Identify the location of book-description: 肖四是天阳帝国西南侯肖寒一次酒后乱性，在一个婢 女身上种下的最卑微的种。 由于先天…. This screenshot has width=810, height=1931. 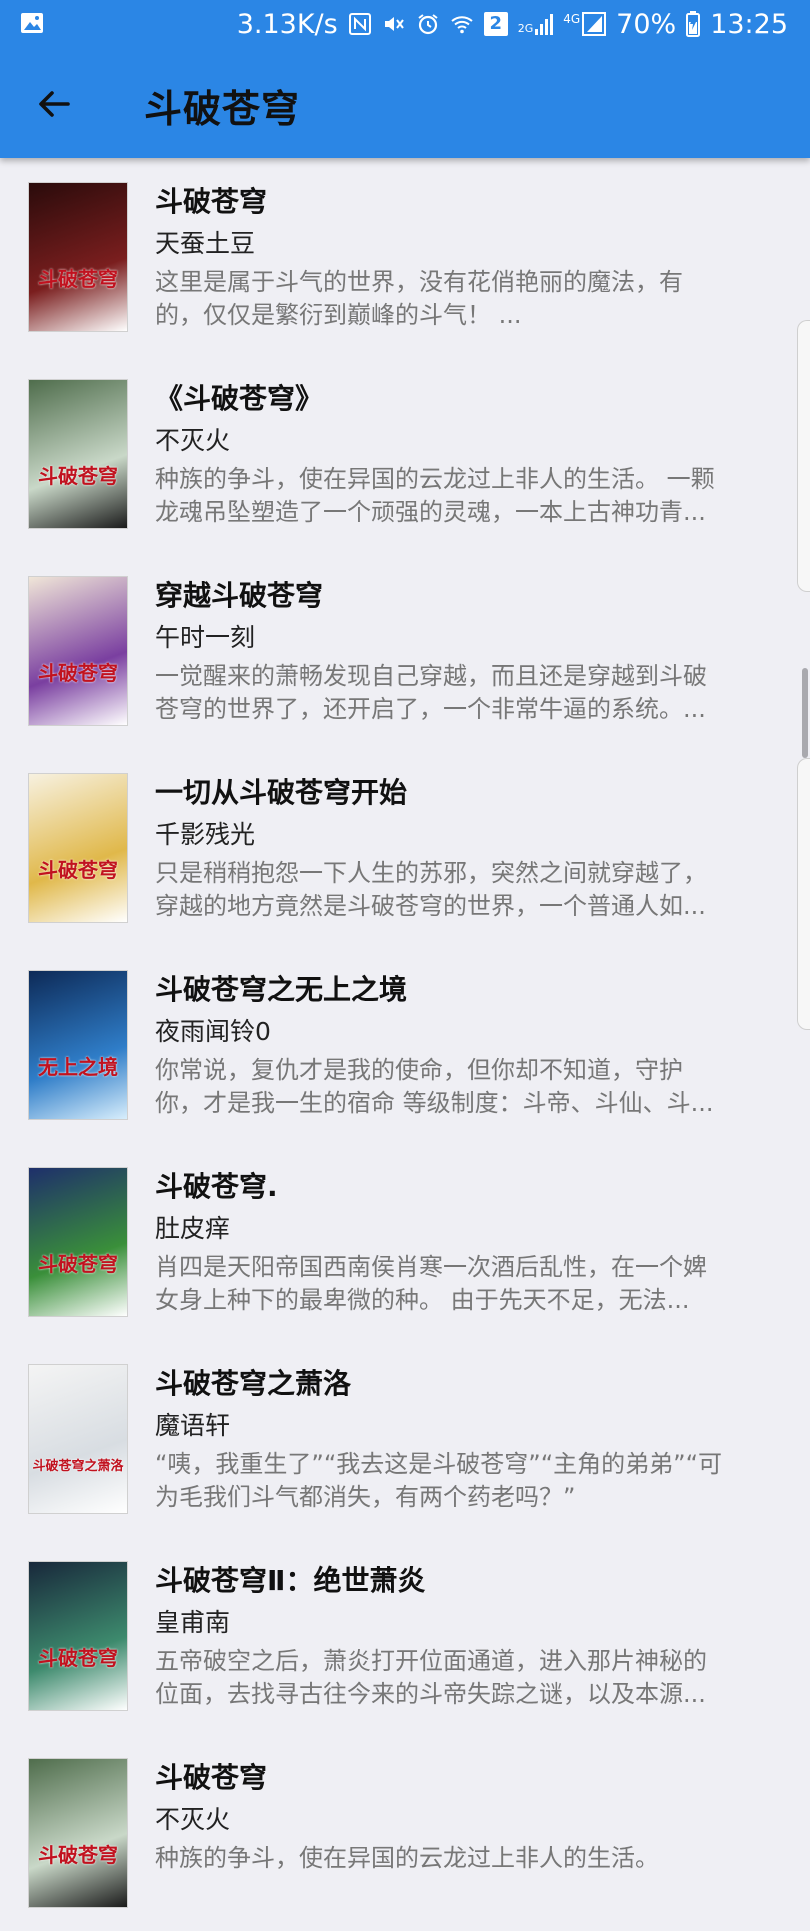
(471, 1284).